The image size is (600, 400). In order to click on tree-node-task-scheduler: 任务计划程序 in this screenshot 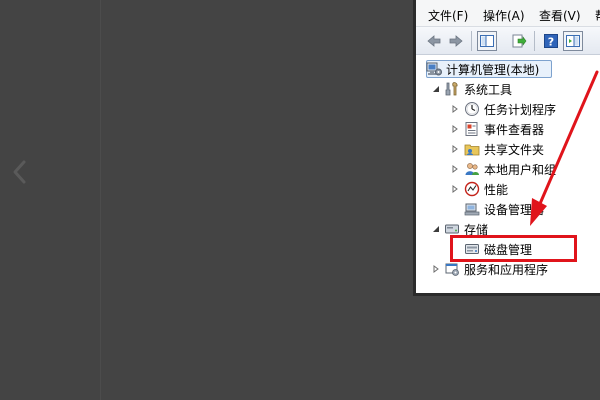, I will do `click(510, 109)`.